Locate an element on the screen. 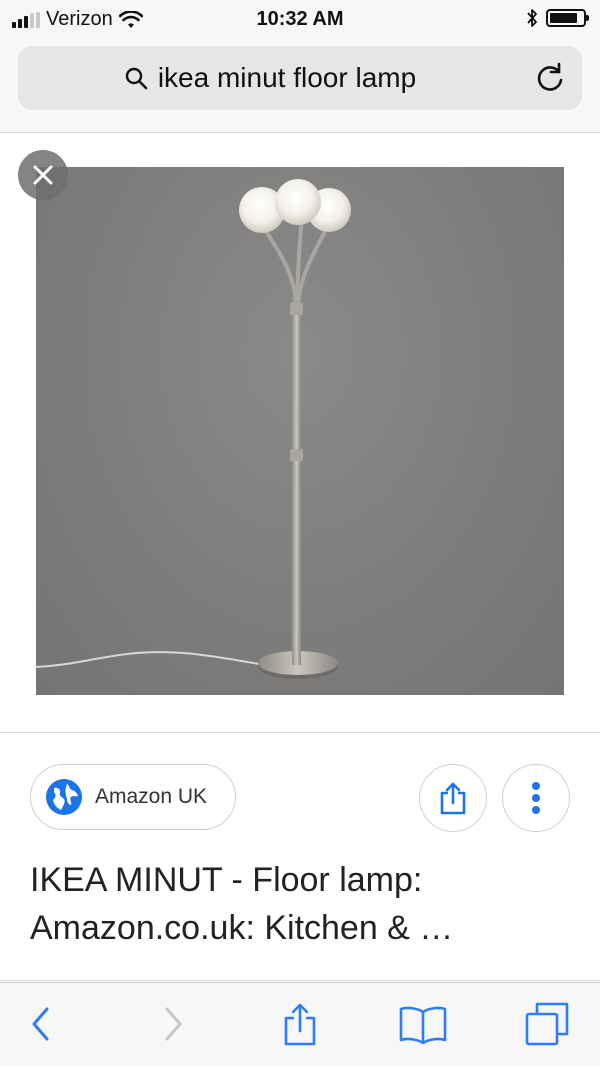  tabs-icon is located at coordinates (547, 1024).